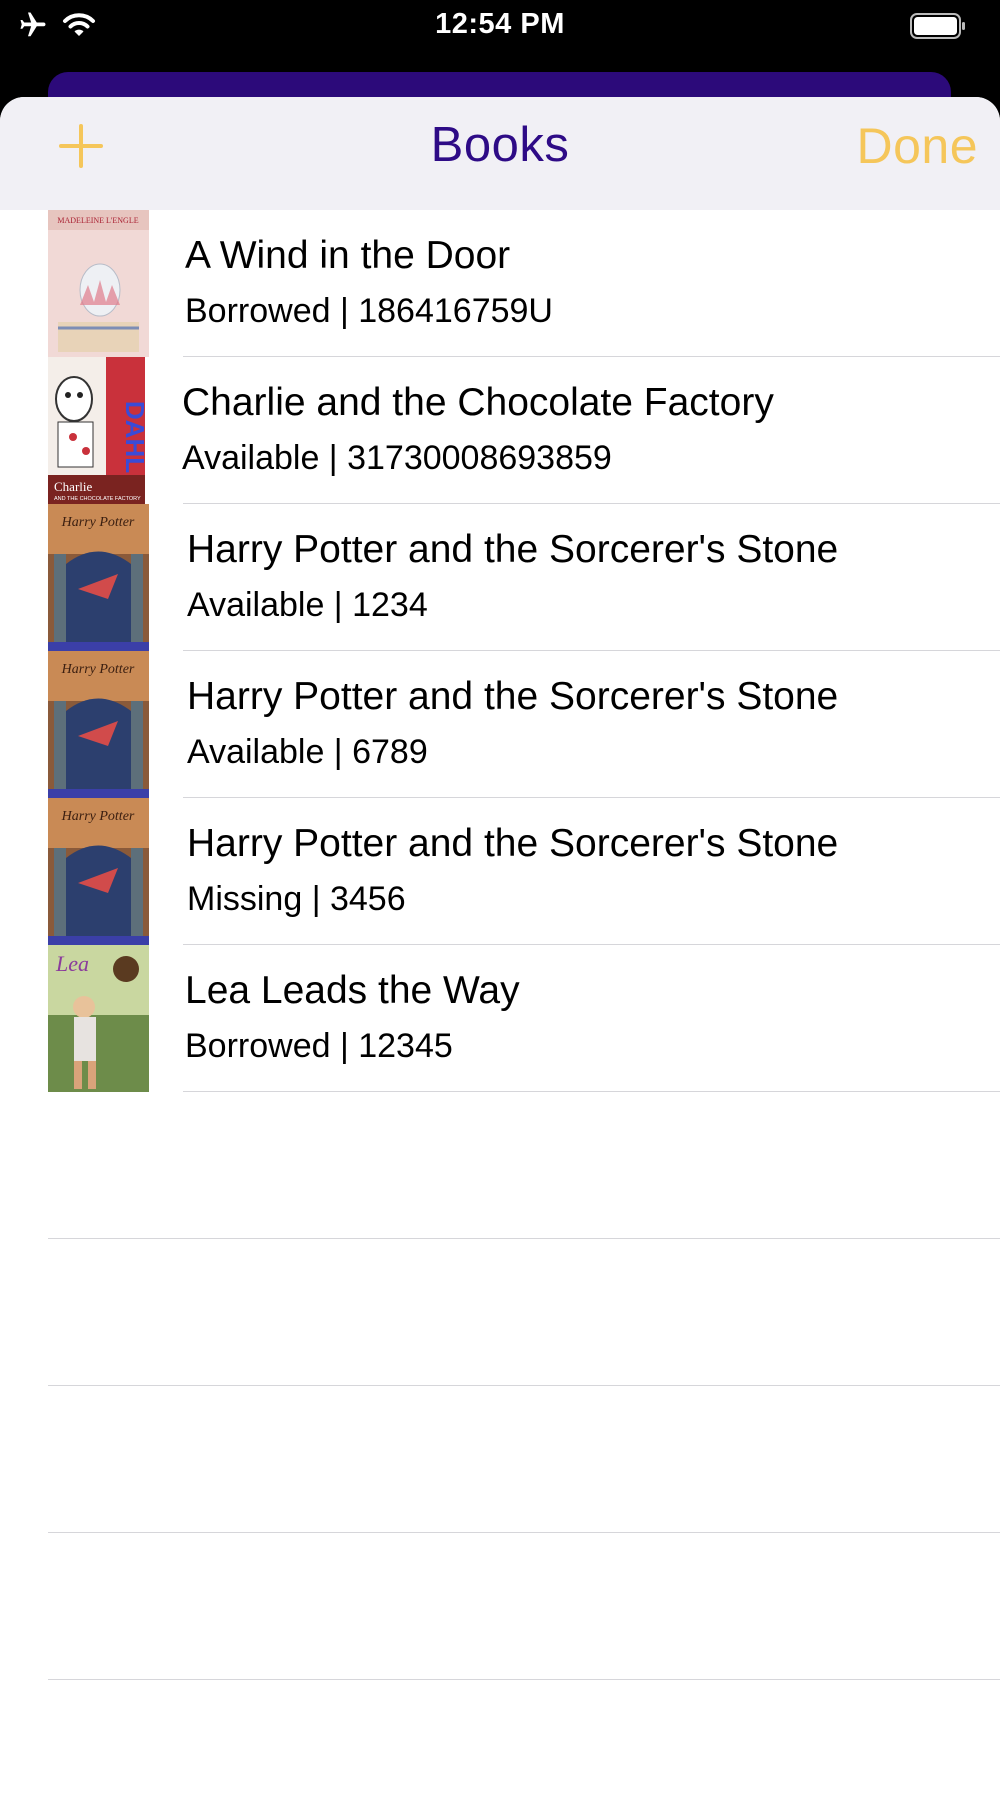  Describe the element at coordinates (500, 24) in the screenshot. I see `status-time: 12:54 PM` at that location.